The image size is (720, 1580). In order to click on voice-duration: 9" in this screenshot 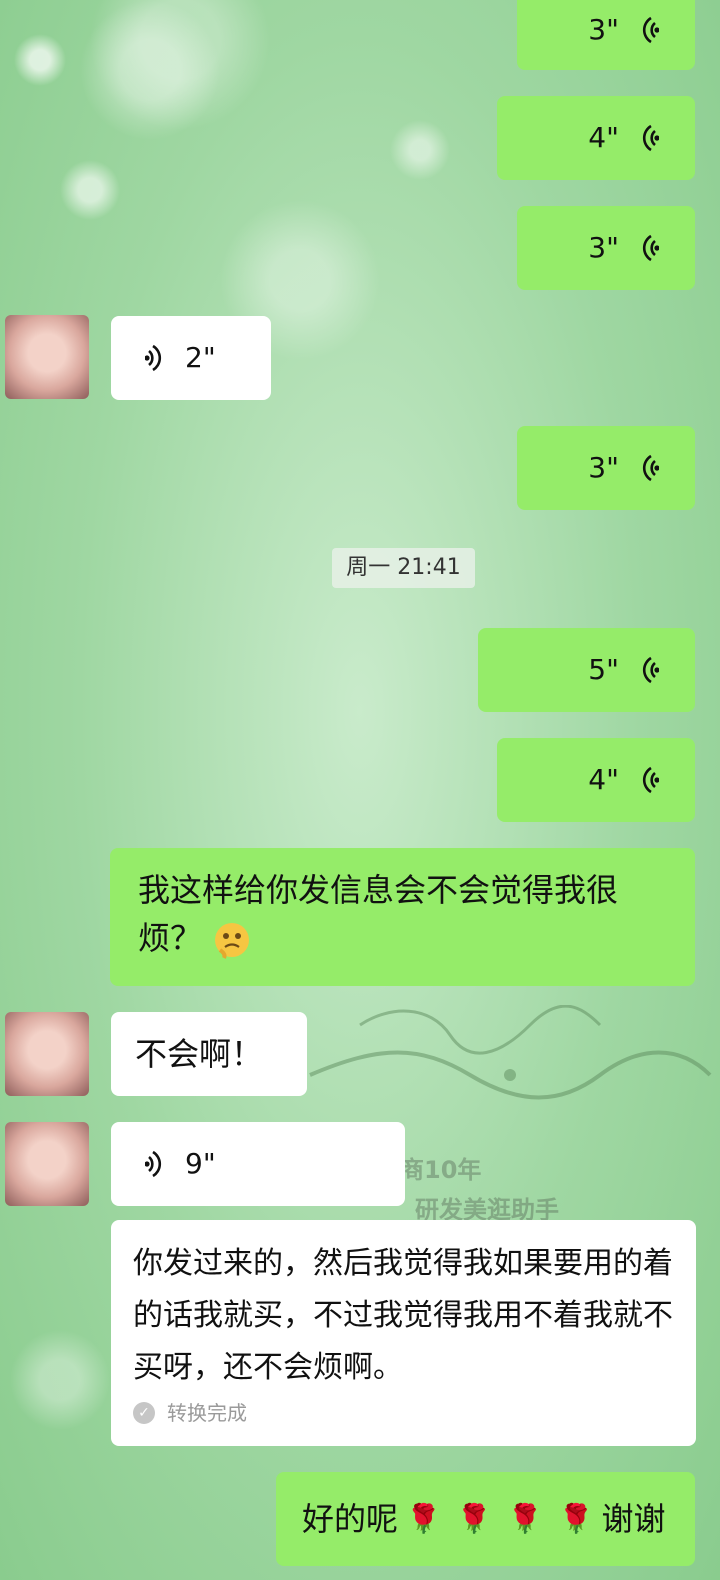, I will do `click(200, 1163)`.